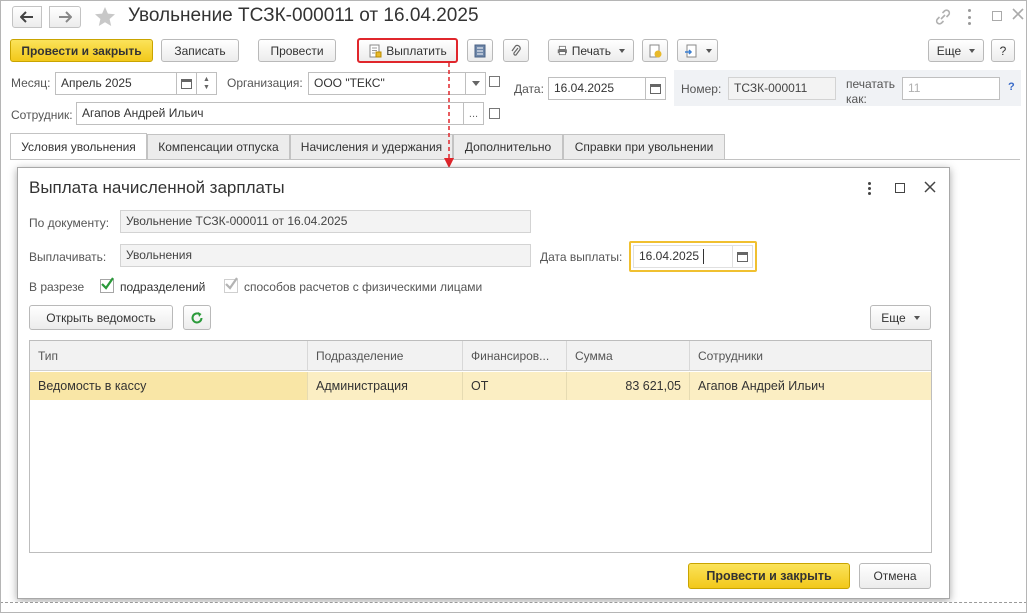  I want to click on breakdown-label: В разрезе, so click(57, 287).